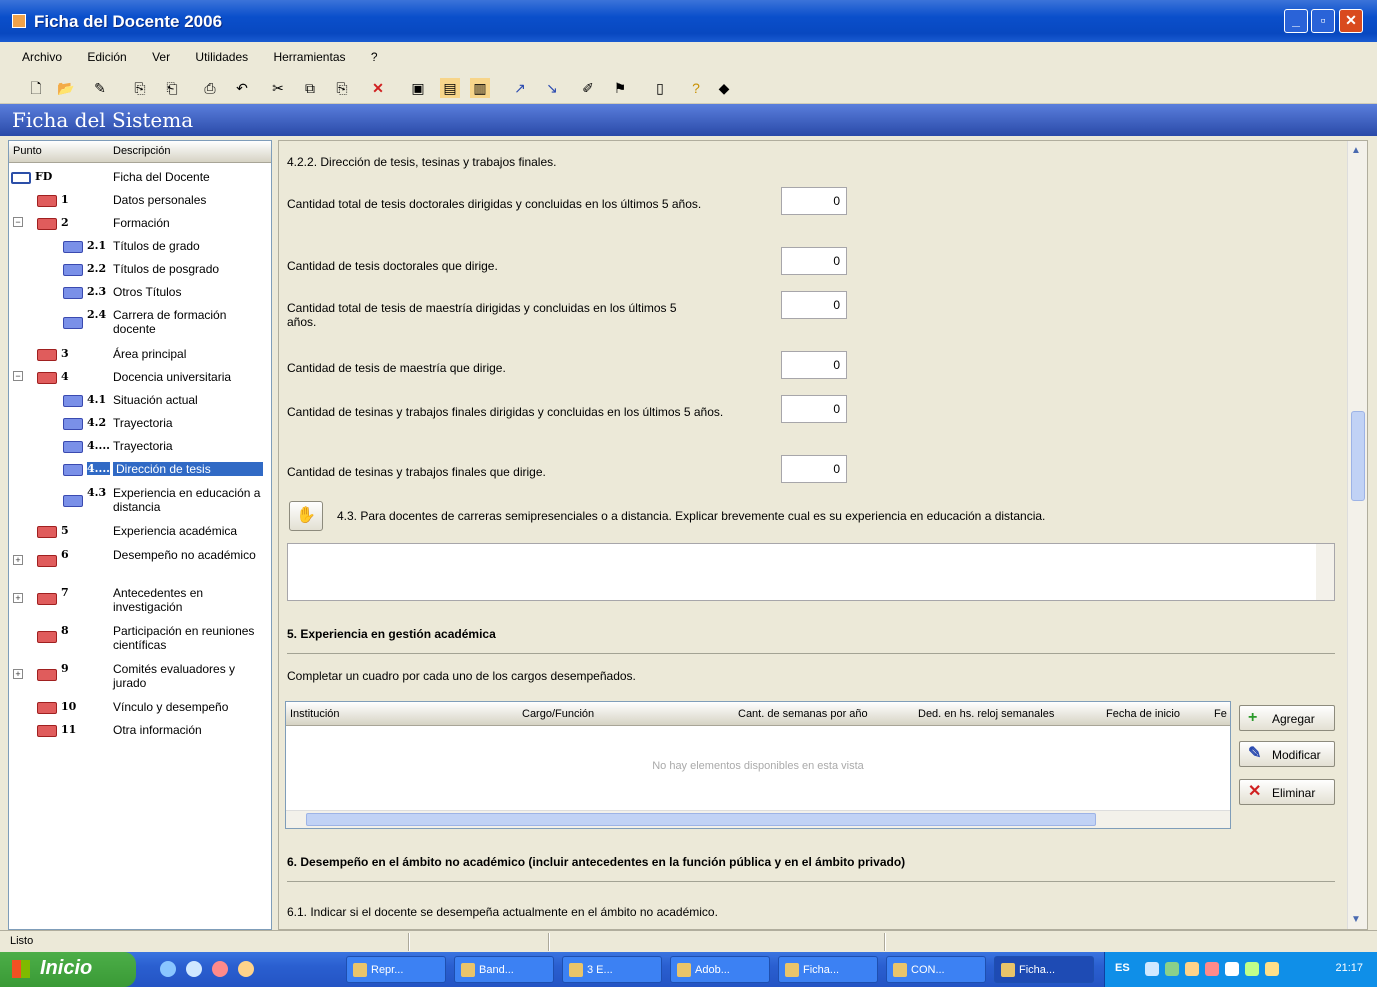  What do you see at coordinates (696, 88) in the screenshot?
I see `help-icon: ?` at bounding box center [696, 88].